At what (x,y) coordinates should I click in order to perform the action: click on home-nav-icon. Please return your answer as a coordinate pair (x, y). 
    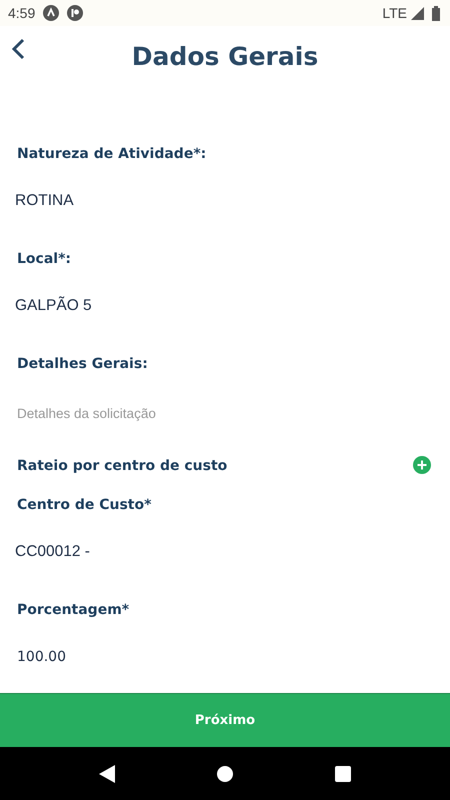
    Looking at the image, I should click on (225, 774).